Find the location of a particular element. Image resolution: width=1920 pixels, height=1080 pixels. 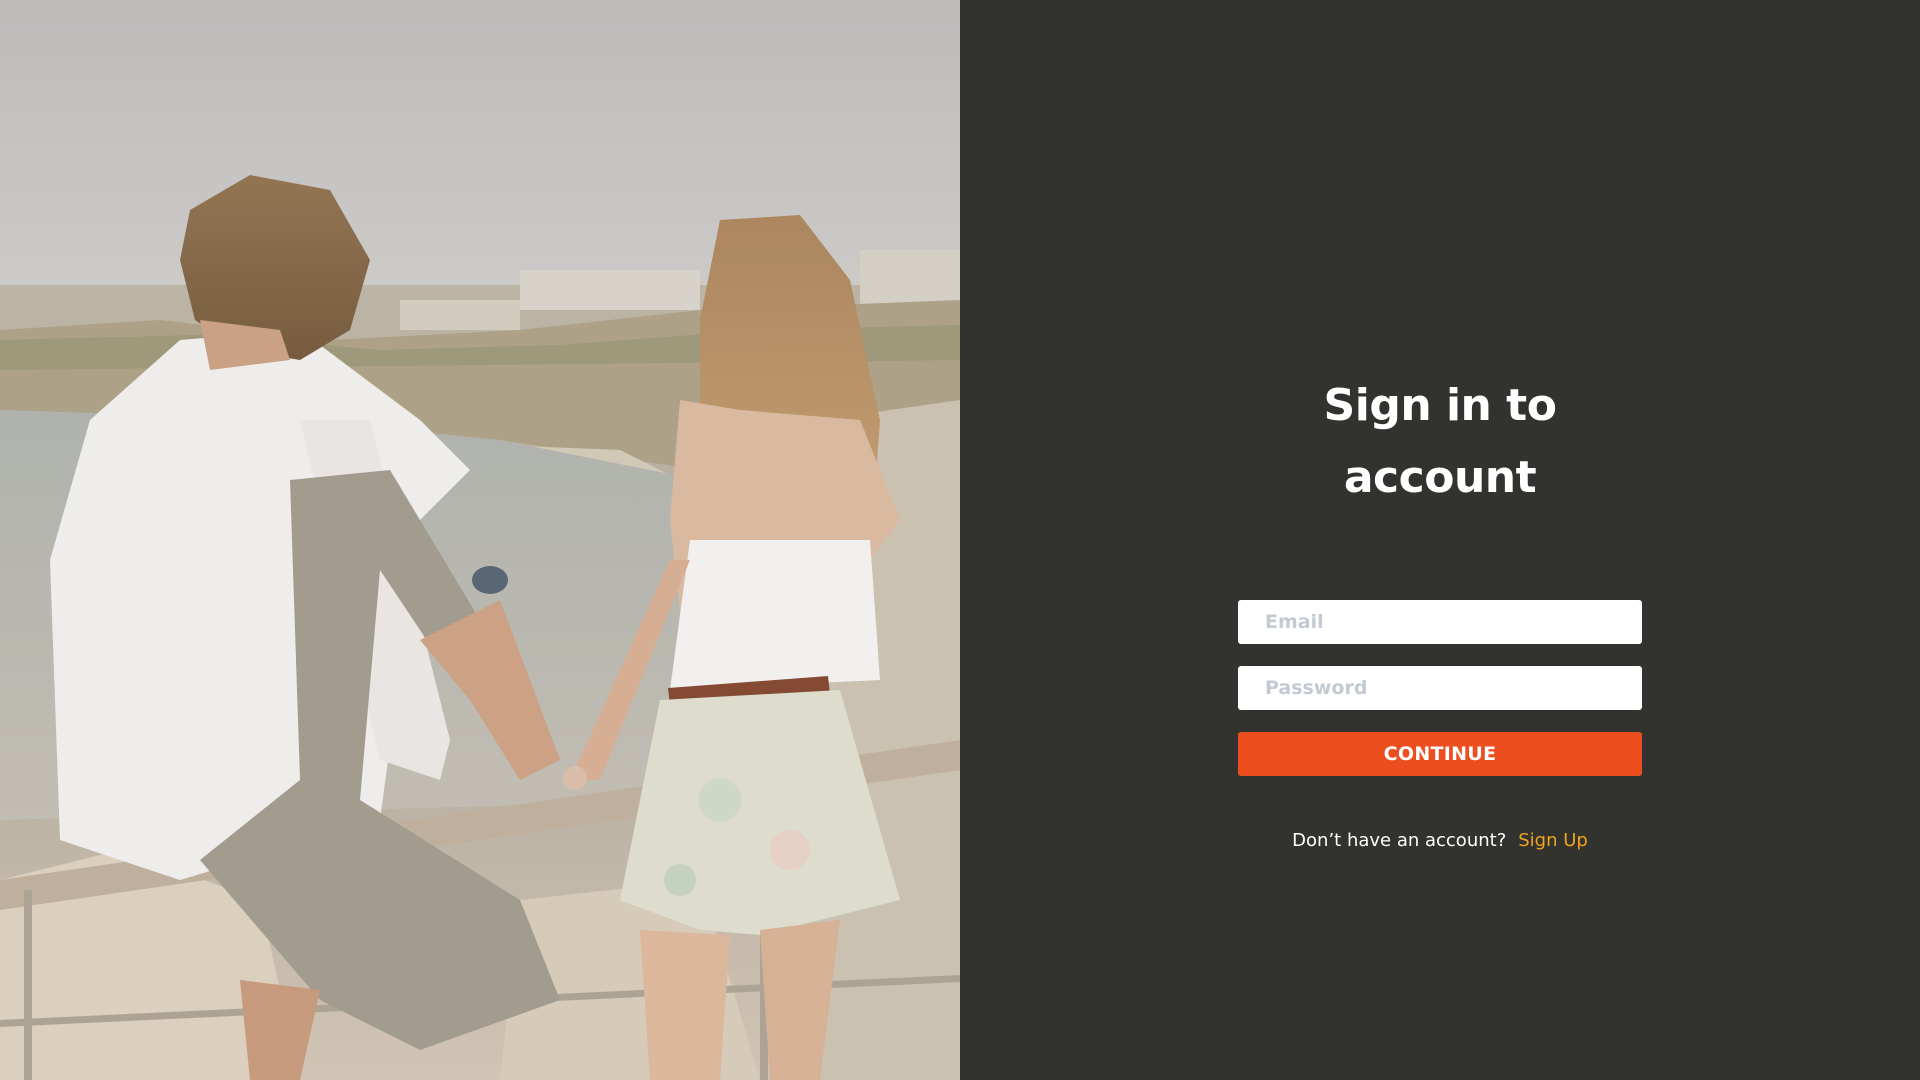

signup-prompt: Don’t have an account? is located at coordinates (1399, 840).